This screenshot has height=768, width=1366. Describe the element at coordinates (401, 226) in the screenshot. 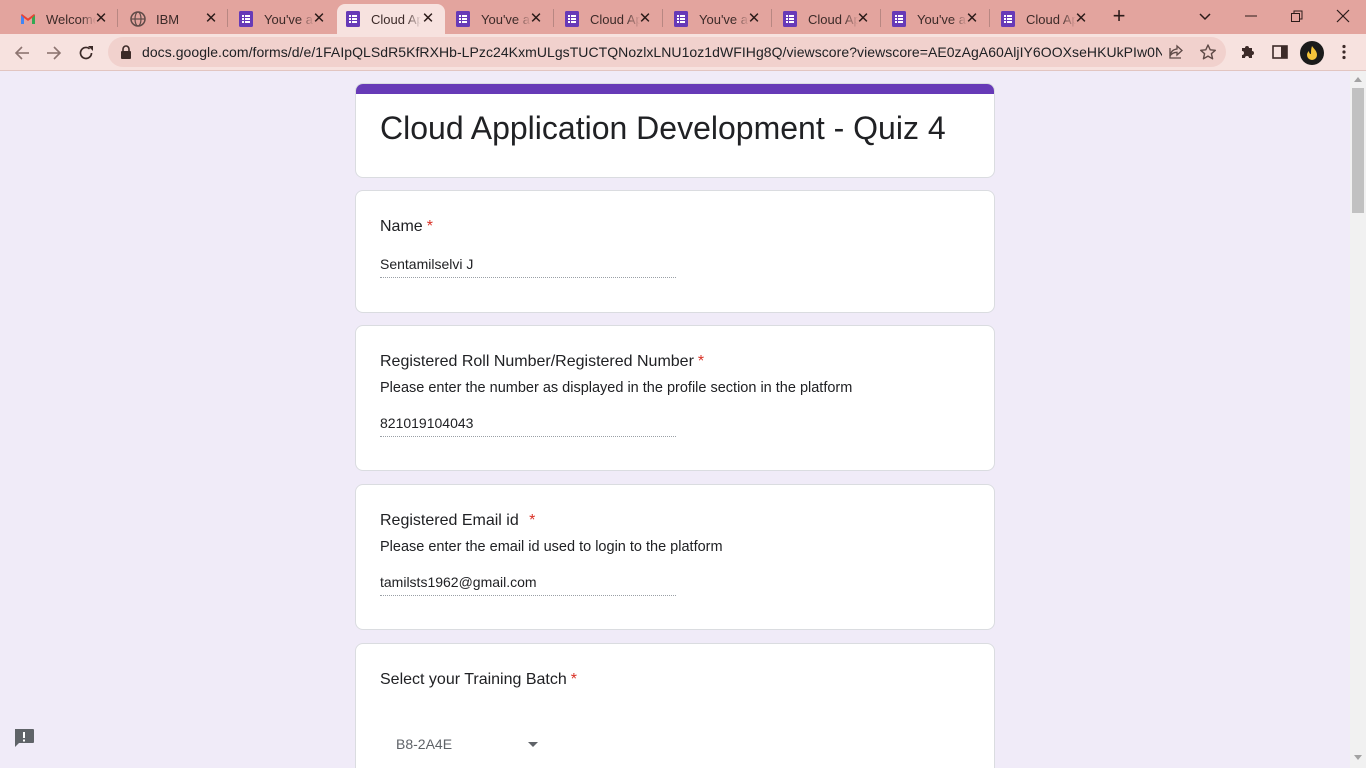

I see `question-label: Name` at that location.